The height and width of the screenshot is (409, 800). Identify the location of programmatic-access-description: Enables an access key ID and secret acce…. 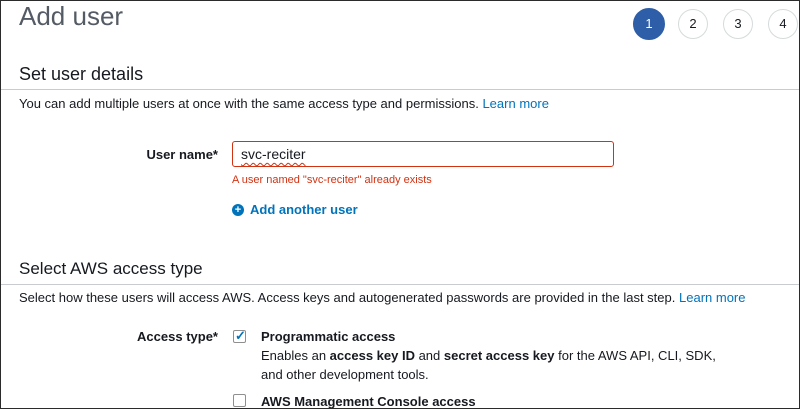
(496, 365).